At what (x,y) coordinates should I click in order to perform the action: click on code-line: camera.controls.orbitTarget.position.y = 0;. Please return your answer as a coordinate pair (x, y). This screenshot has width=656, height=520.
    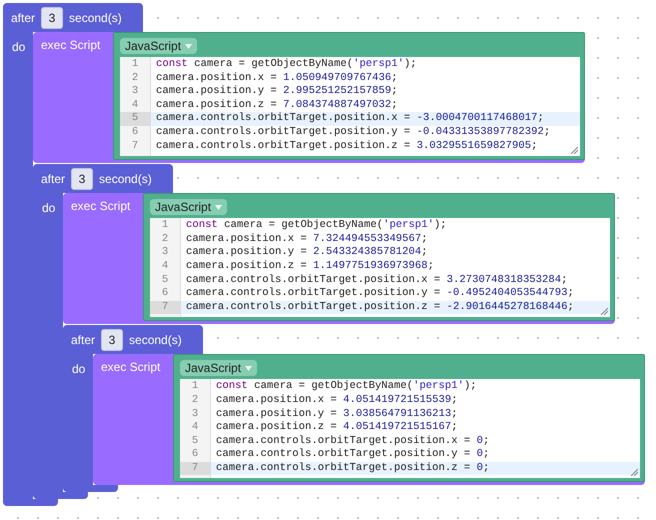
    Looking at the image, I should click on (353, 455).